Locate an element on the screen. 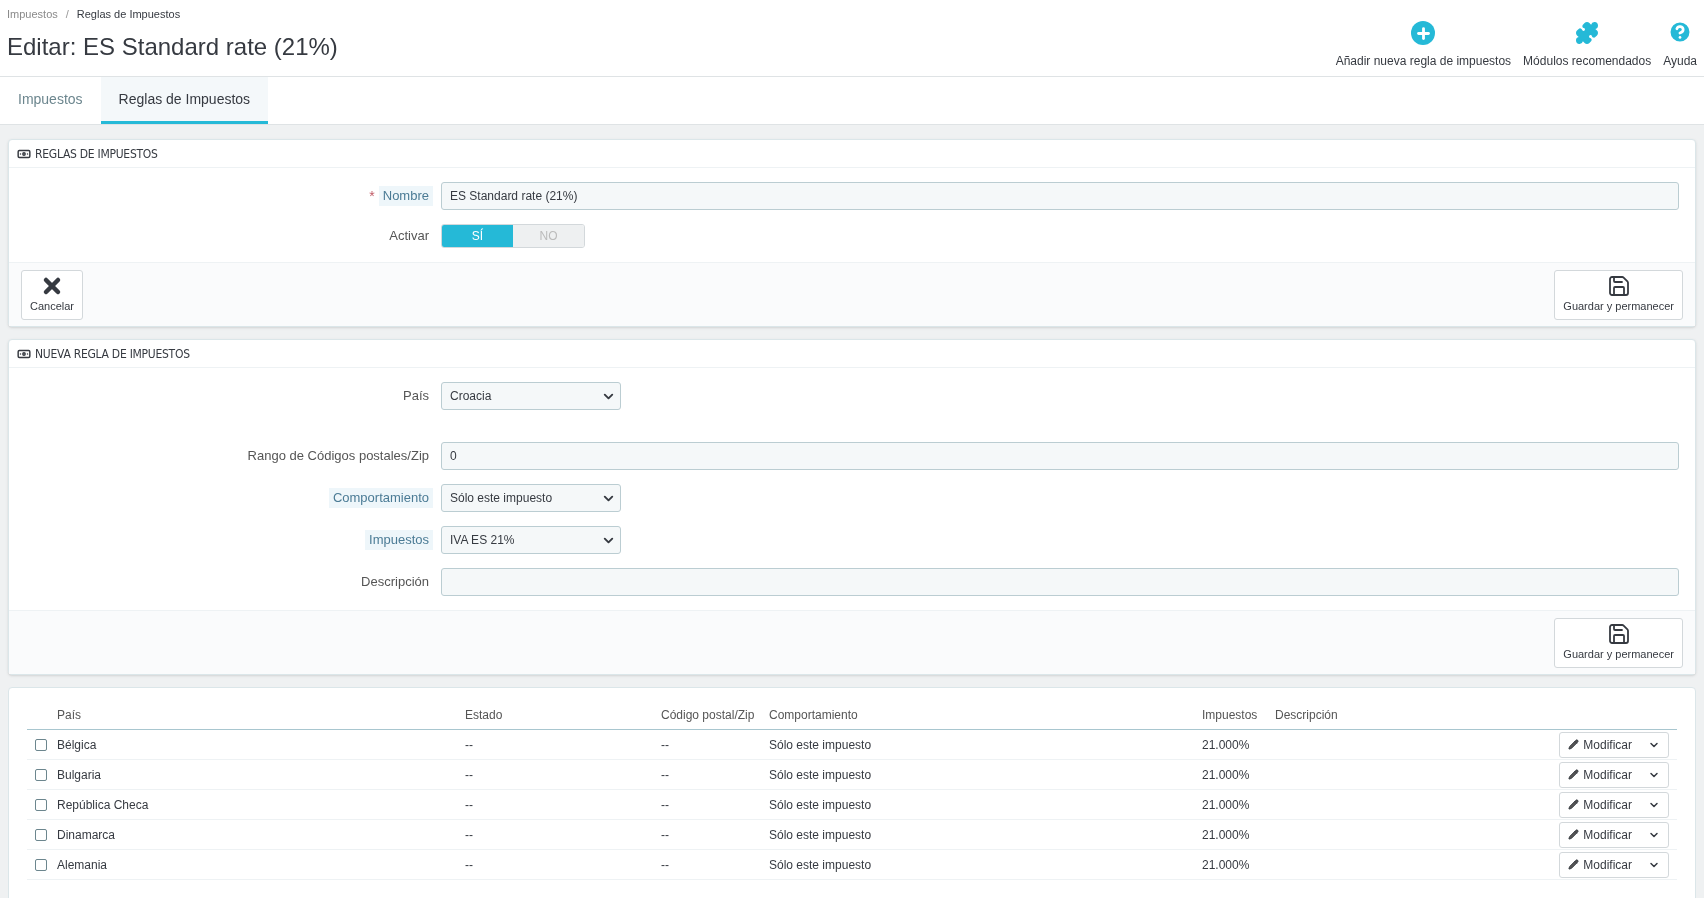 The width and height of the screenshot is (1704, 898). table-cell: Alemania is located at coordinates (82, 864).